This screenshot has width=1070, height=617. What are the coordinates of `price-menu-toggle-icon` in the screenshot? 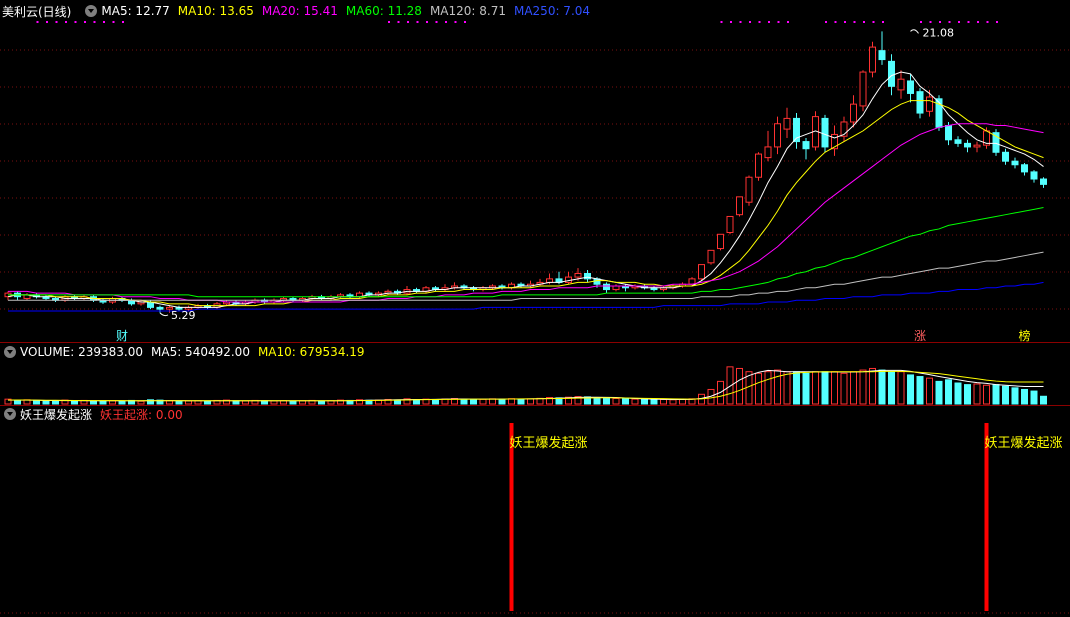 It's located at (91, 11).